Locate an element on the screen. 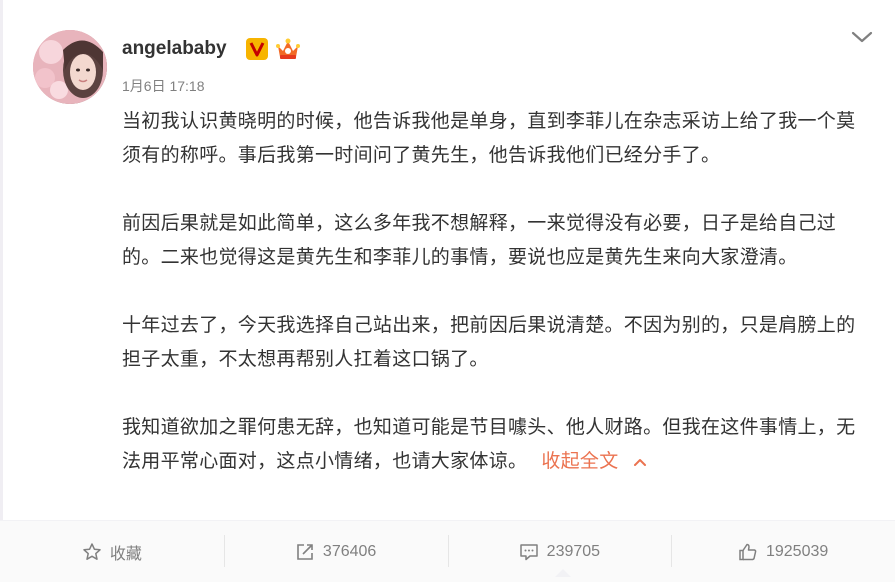 The image size is (895, 582). comment-icon is located at coordinates (528, 551).